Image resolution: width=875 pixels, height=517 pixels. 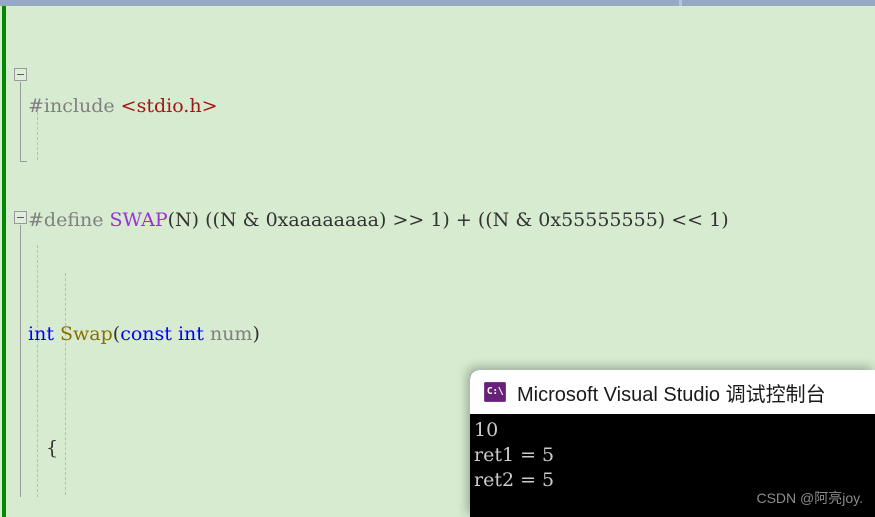 I want to click on token-brace: {, so click(x=52, y=447).